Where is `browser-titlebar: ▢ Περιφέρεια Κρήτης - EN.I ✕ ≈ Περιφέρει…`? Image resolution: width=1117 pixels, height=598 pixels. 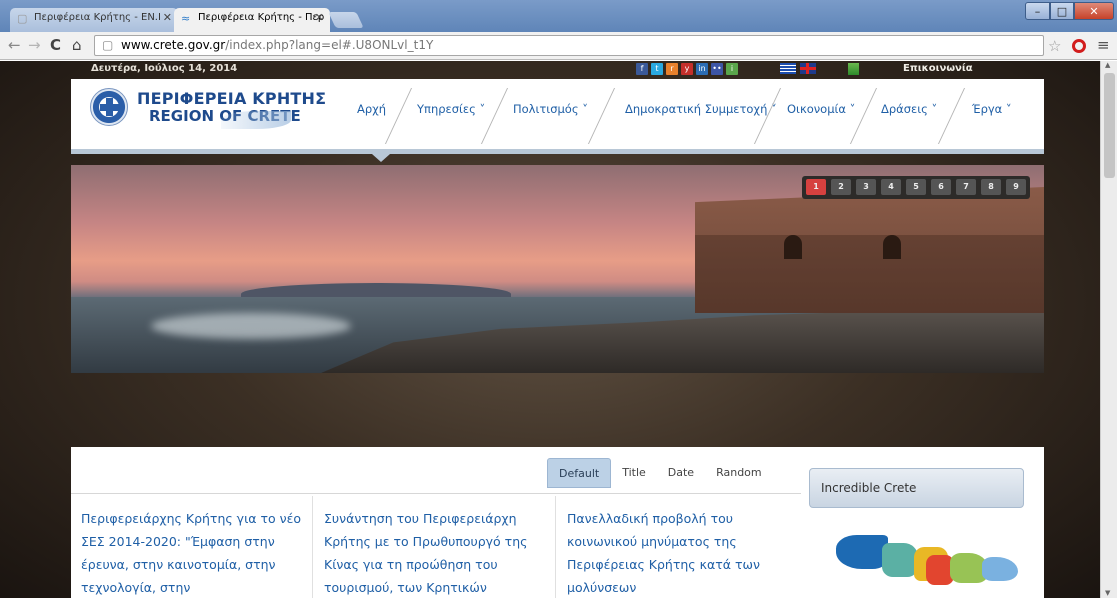
browser-titlebar: ▢ Περιφέρεια Κρήτης - EN.I ✕ ≈ Περιφέρει… is located at coordinates (558, 16).